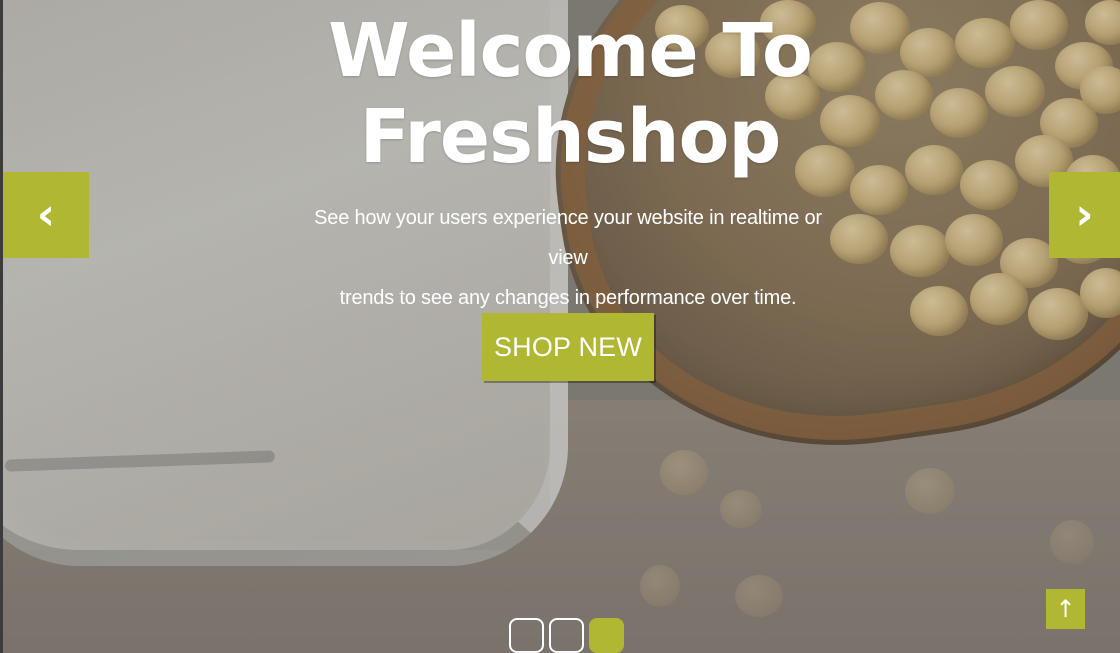 Image resolution: width=1120 pixels, height=653 pixels. I want to click on hero-title: Welcome To Freshshop, so click(570, 94).